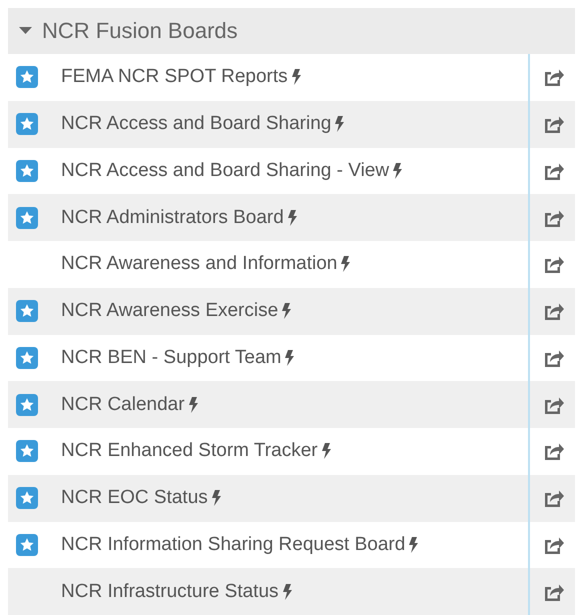 The width and height of the screenshot is (583, 615). What do you see at coordinates (233, 545) in the screenshot?
I see `board-name: NCR Information Sharing Request Board` at bounding box center [233, 545].